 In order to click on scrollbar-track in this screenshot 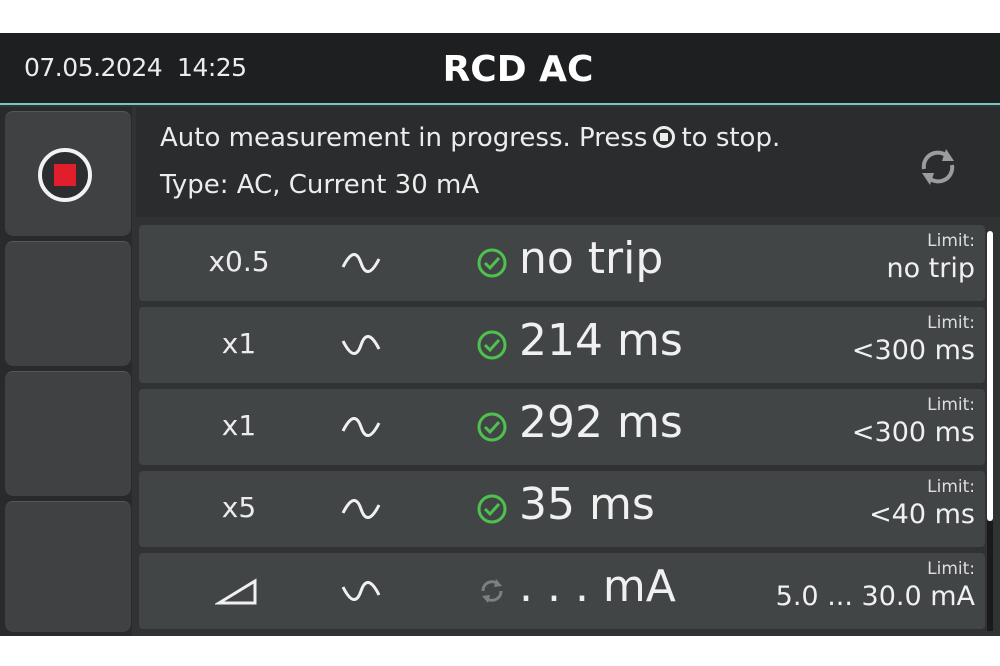, I will do `click(990, 576)`.